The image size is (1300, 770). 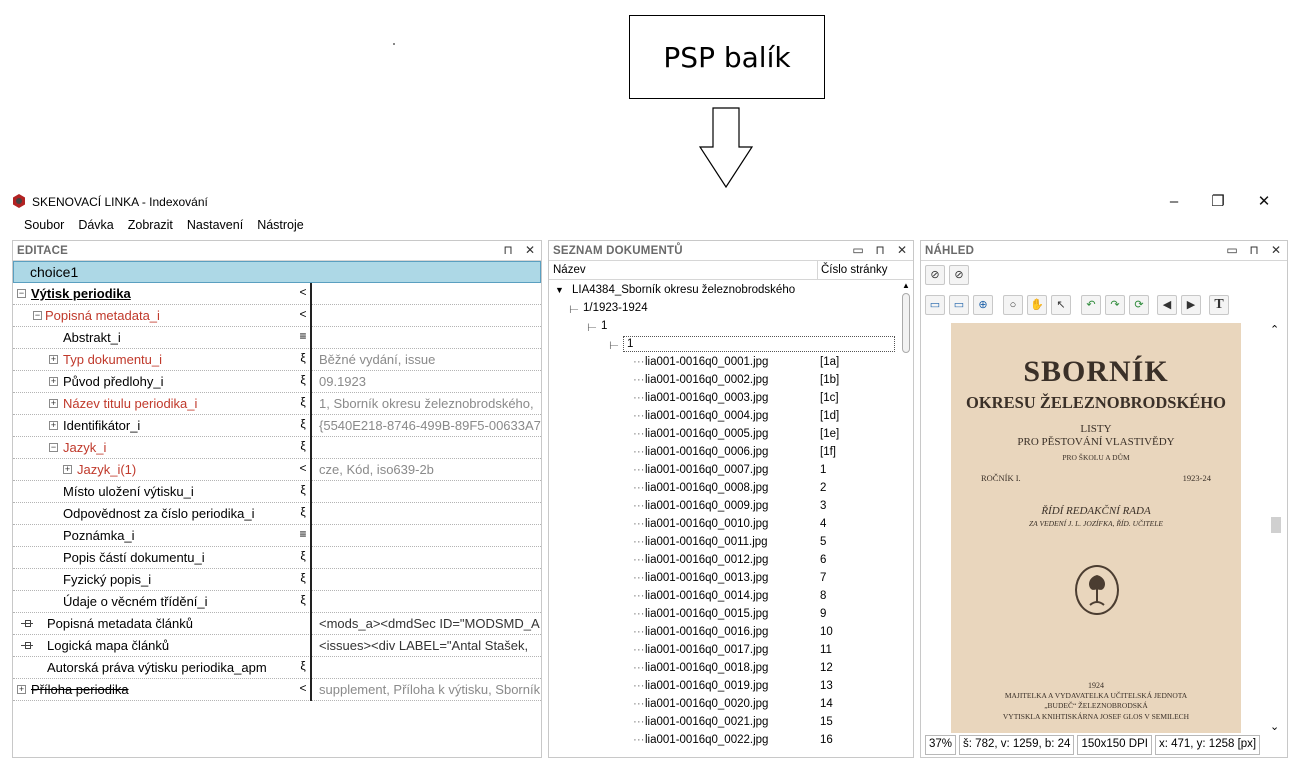 What do you see at coordinates (1191, 305) in the screenshot?
I see `arrow-right-icon: ▶` at bounding box center [1191, 305].